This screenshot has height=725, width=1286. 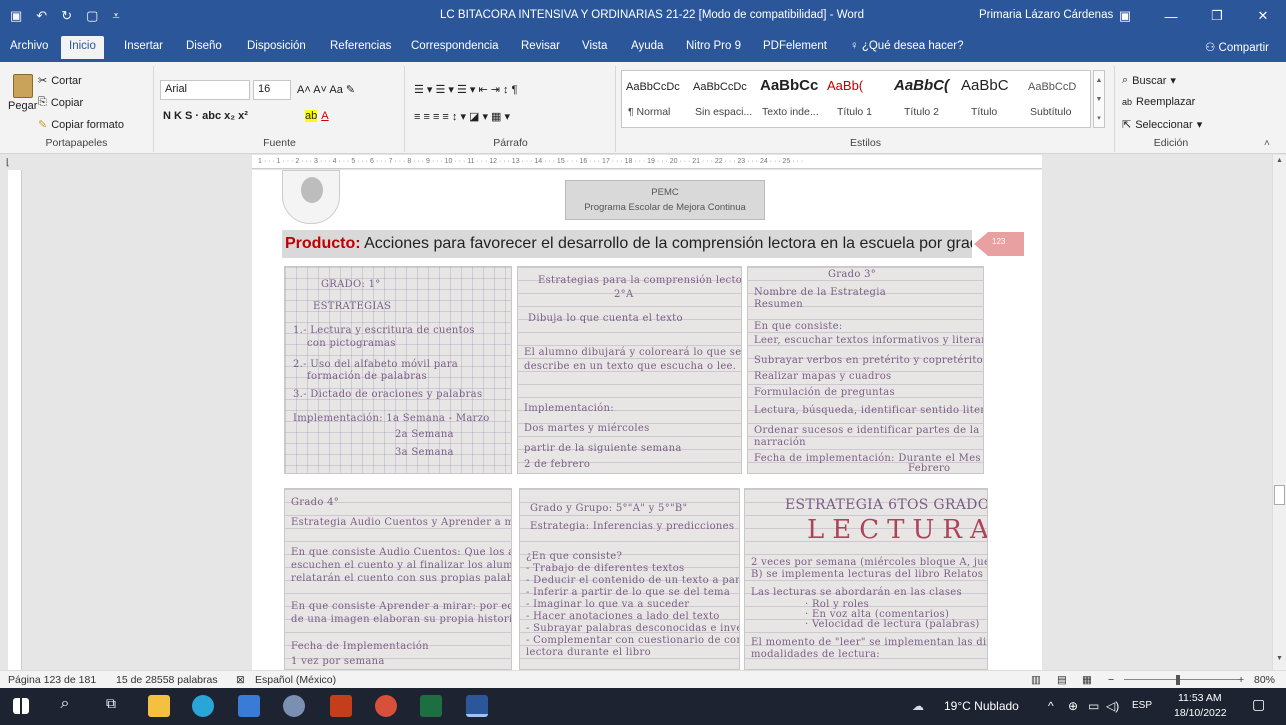 What do you see at coordinates (1149, 80) in the screenshot?
I see `find-button: ⌕ Buscar ▾` at bounding box center [1149, 80].